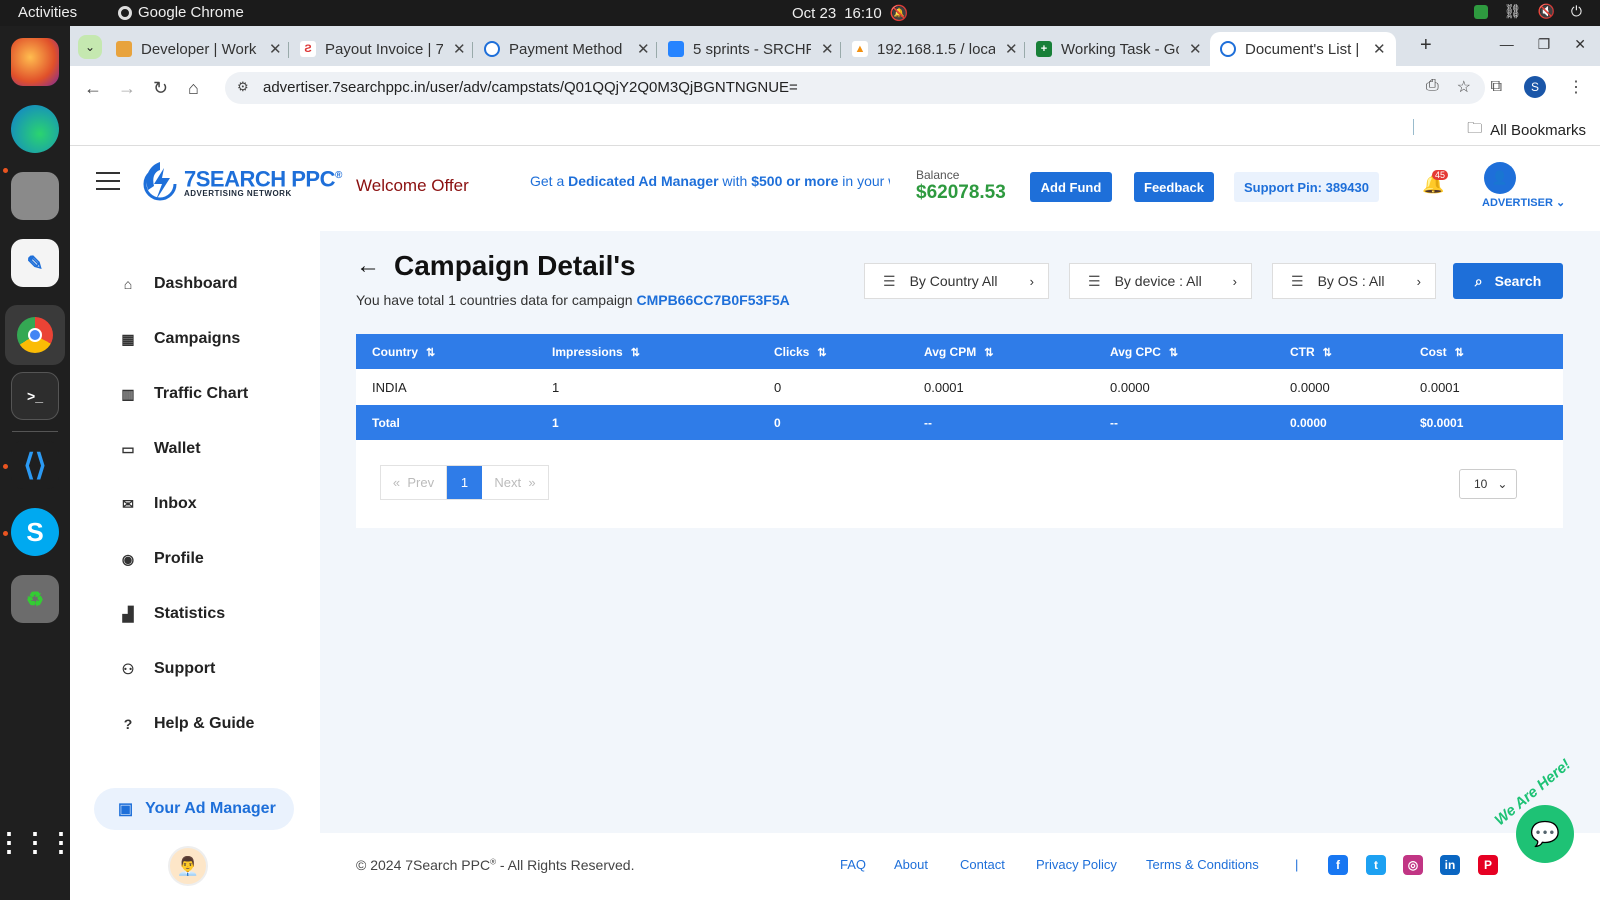 This screenshot has width=1600, height=900. Describe the element at coordinates (93, 88) in the screenshot. I see `back-icon: ←` at that location.